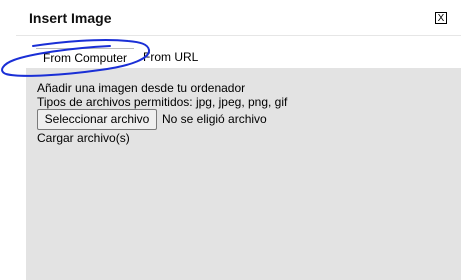  What do you see at coordinates (141, 88) in the screenshot?
I see `upload-instruction: Añadir una imagen desde tu ordenador` at bounding box center [141, 88].